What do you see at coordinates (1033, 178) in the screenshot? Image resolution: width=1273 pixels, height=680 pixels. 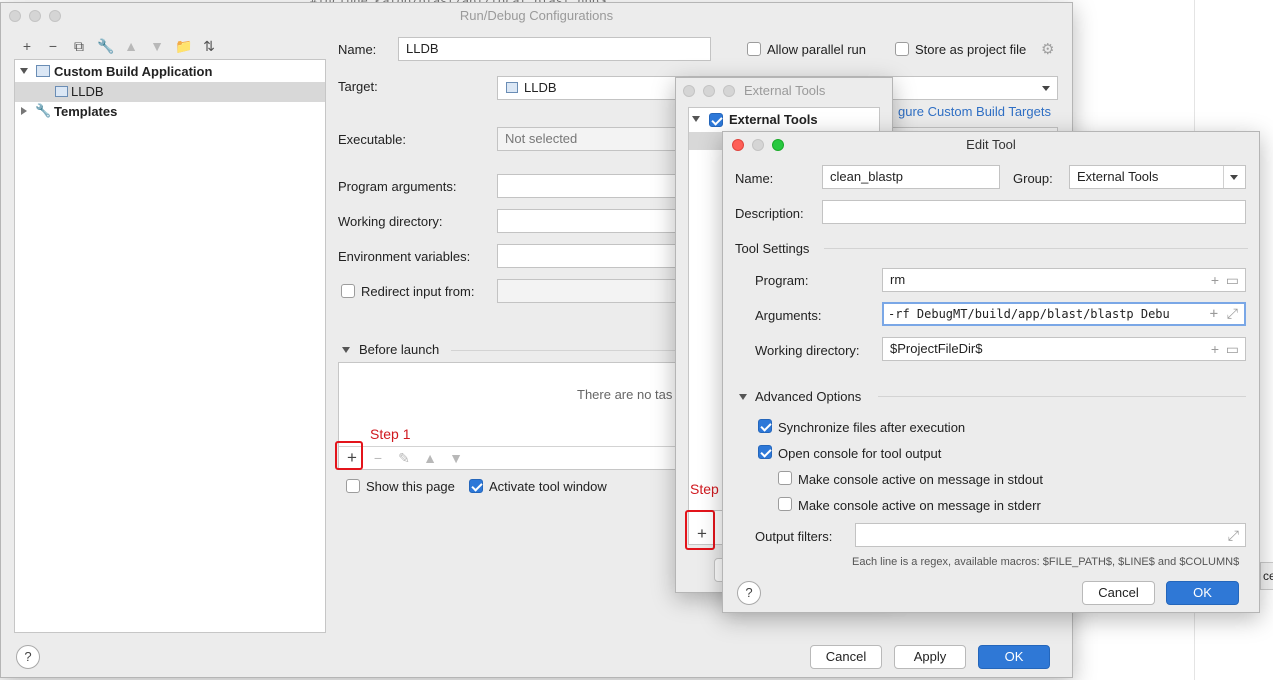 I see `group-label: Group:` at bounding box center [1033, 178].